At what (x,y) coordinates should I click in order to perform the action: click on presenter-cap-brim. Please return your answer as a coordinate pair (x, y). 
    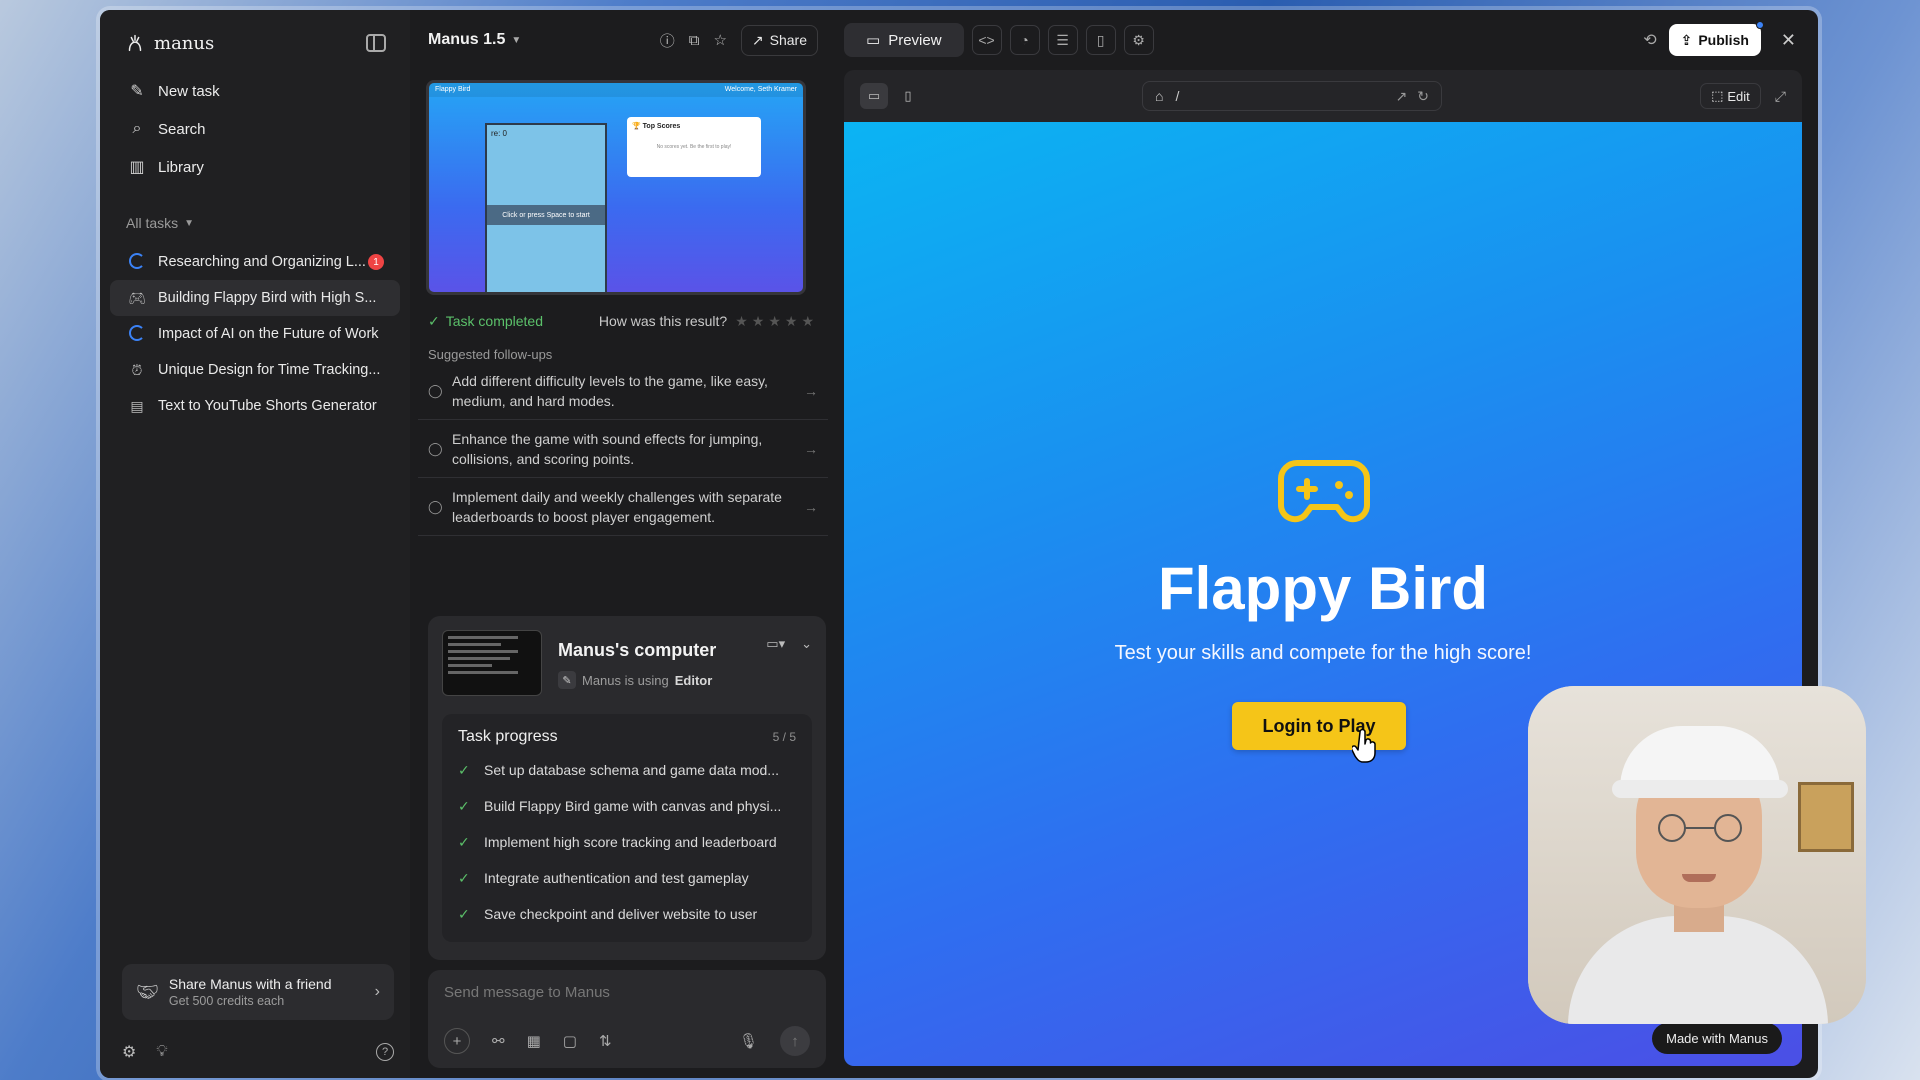
    Looking at the image, I should click on (1700, 789).